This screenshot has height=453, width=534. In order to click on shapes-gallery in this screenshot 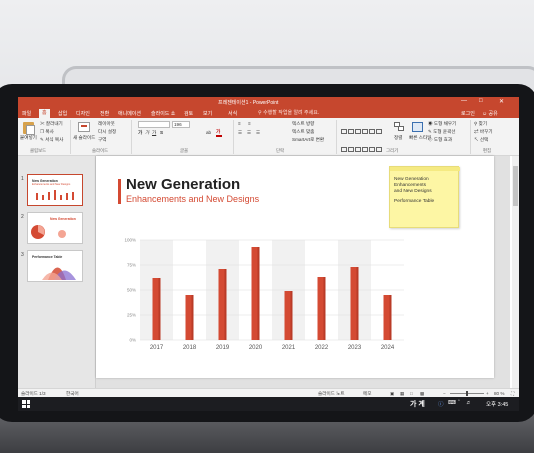, I will do `click(363, 145)`.